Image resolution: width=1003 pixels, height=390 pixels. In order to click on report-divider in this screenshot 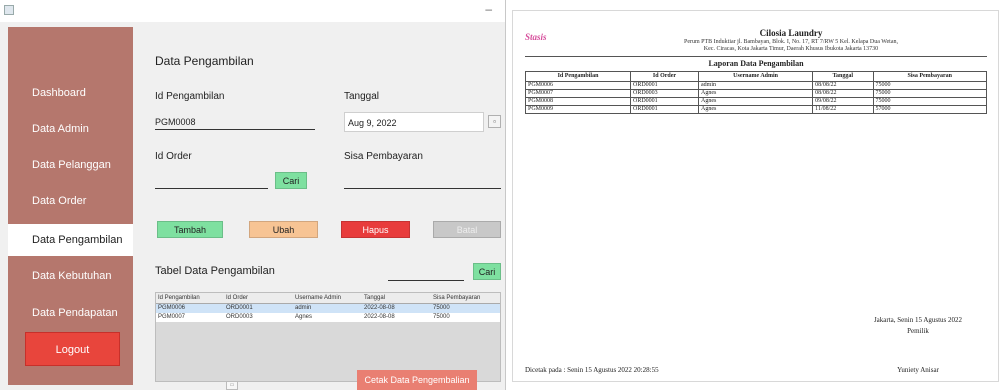, I will do `click(756, 56)`.